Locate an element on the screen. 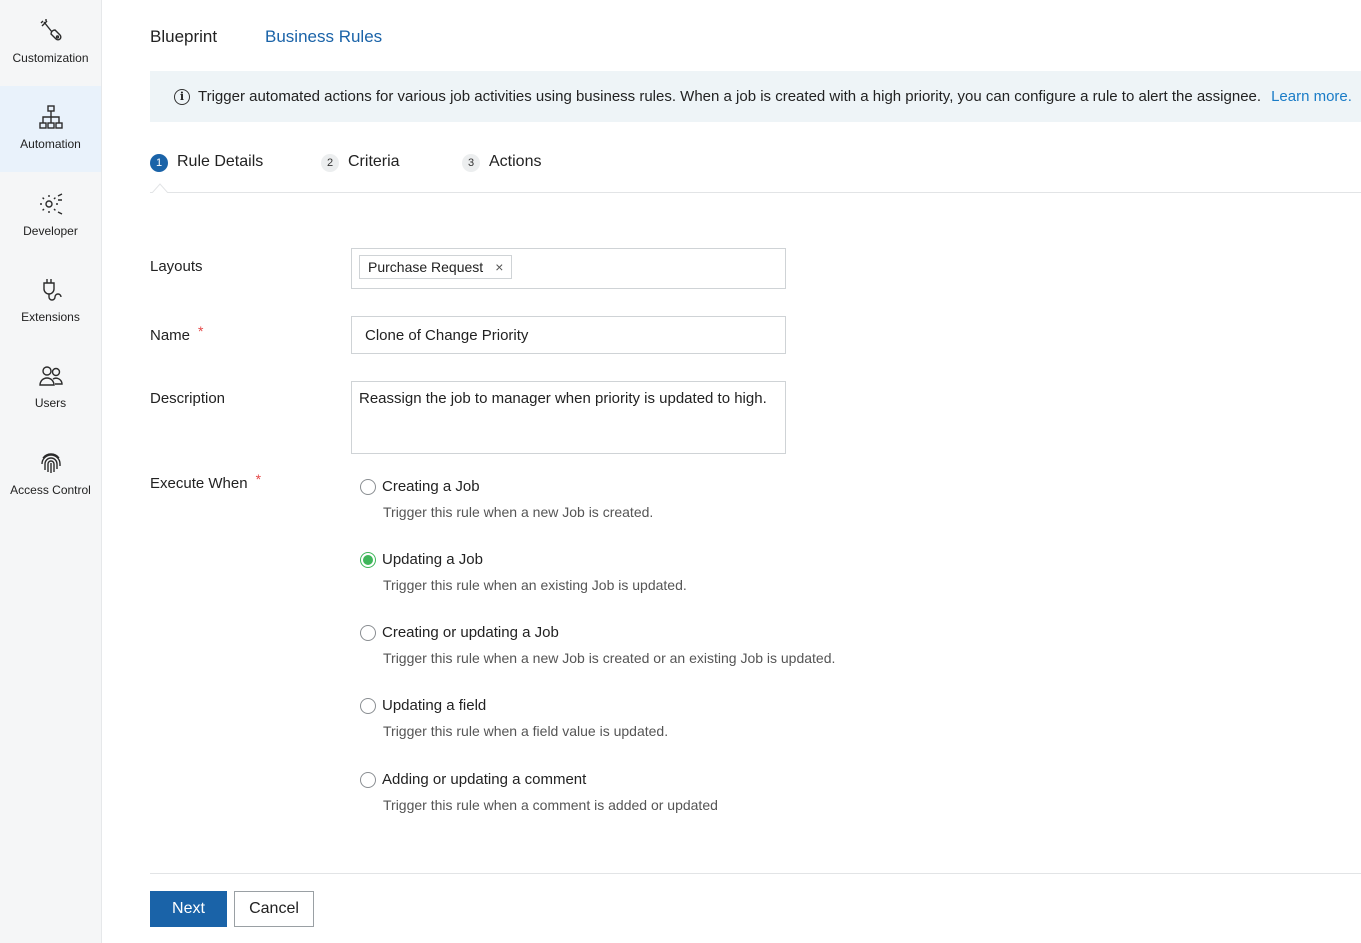 The height and width of the screenshot is (943, 1361). layouts-multiselect: Purchase Request × is located at coordinates (568, 268).